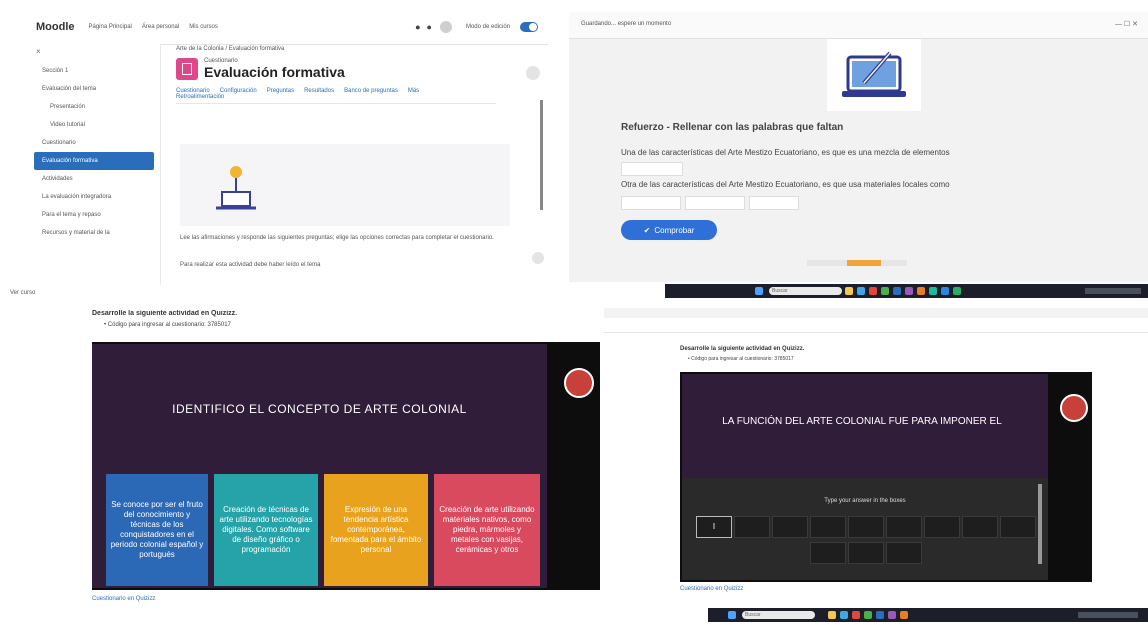  Describe the element at coordinates (541, 155) in the screenshot. I see `scrollbar` at that location.